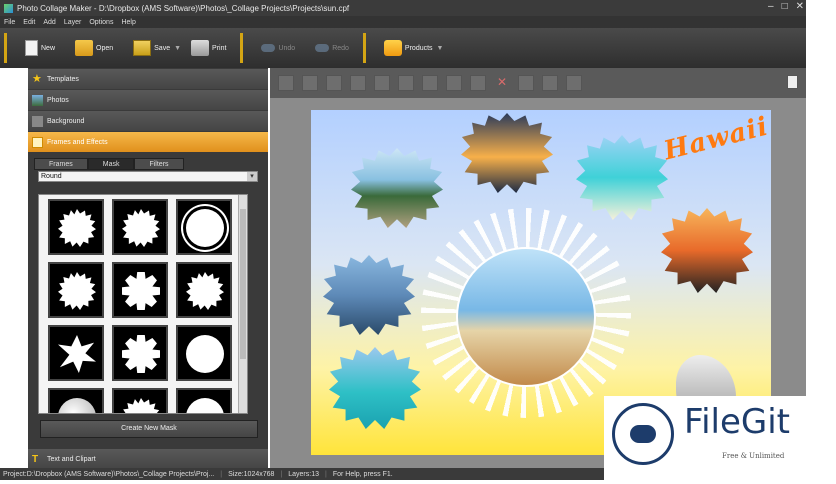  Describe the element at coordinates (101, 22) in the screenshot. I see `menu-options: Options` at that location.